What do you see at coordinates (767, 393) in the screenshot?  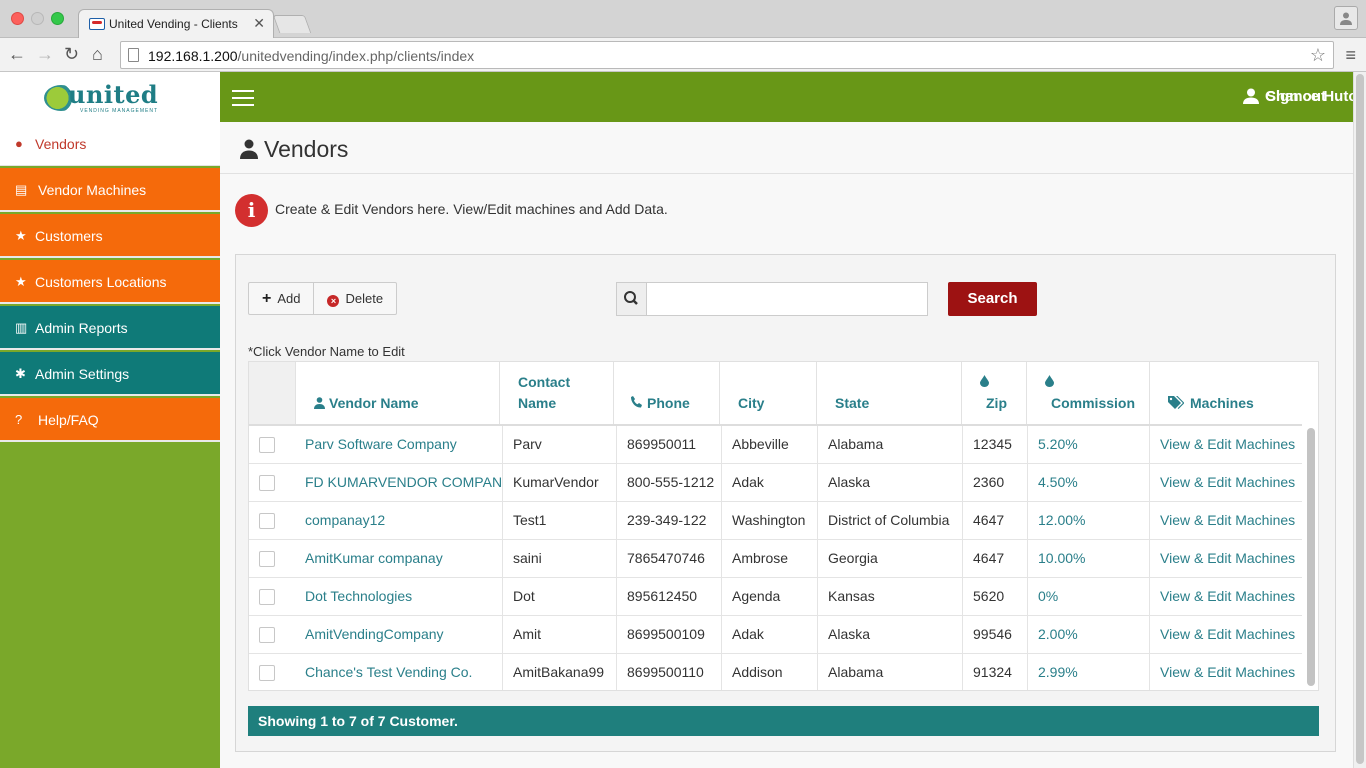 I see `column-city: City` at bounding box center [767, 393].